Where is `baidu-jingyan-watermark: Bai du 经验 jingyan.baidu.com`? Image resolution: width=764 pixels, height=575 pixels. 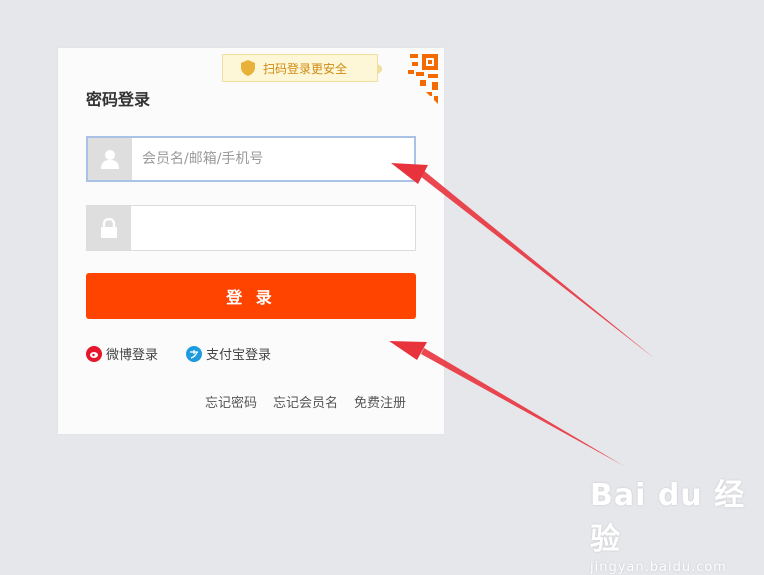
baidu-jingyan-watermark: Bai du 经验 jingyan.baidu.com is located at coordinates (675, 522).